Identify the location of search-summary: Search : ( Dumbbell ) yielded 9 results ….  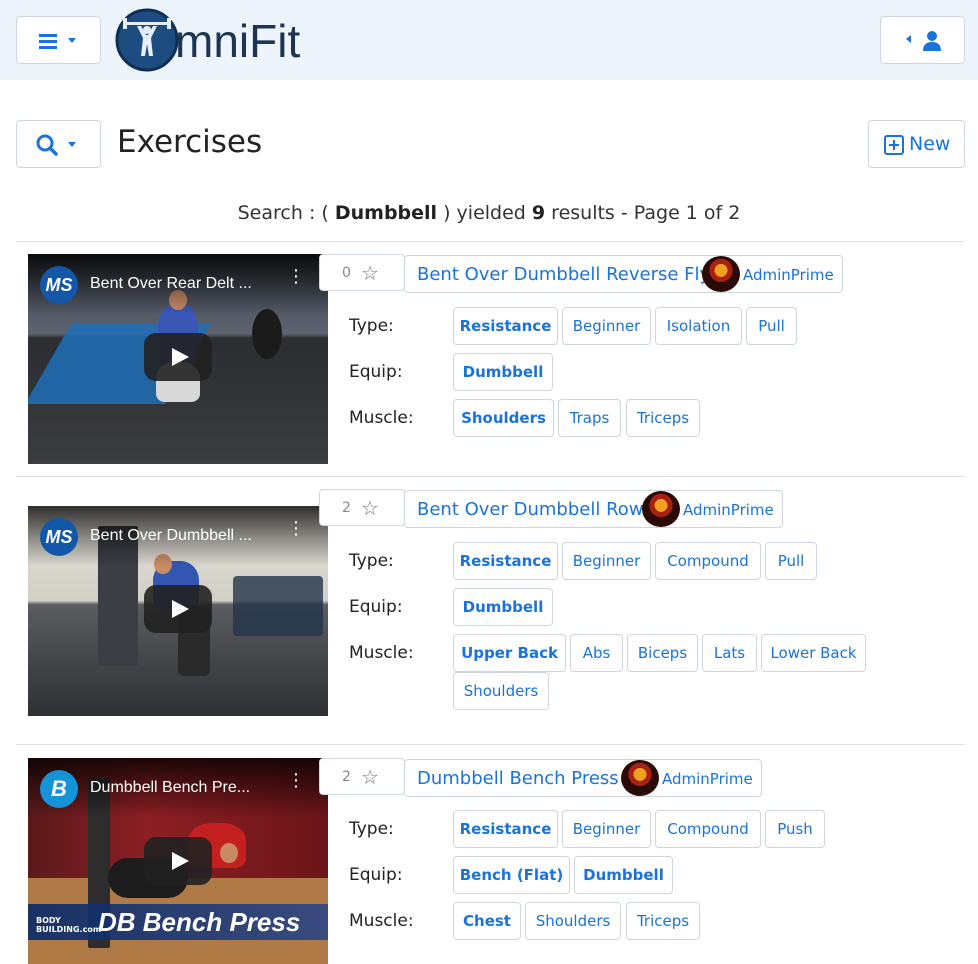
(489, 213).